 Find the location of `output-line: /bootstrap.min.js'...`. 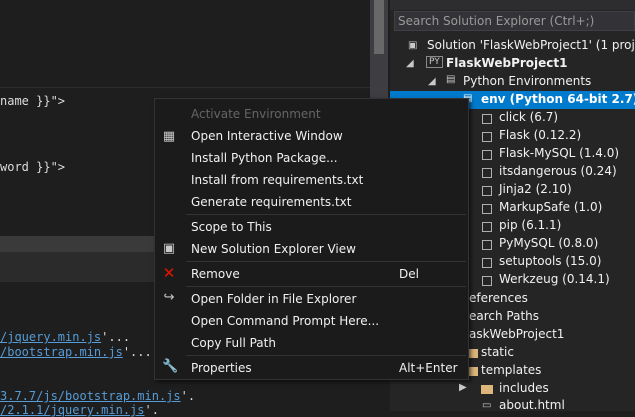

output-line: /bootstrap.min.js'... is located at coordinates (76, 352).